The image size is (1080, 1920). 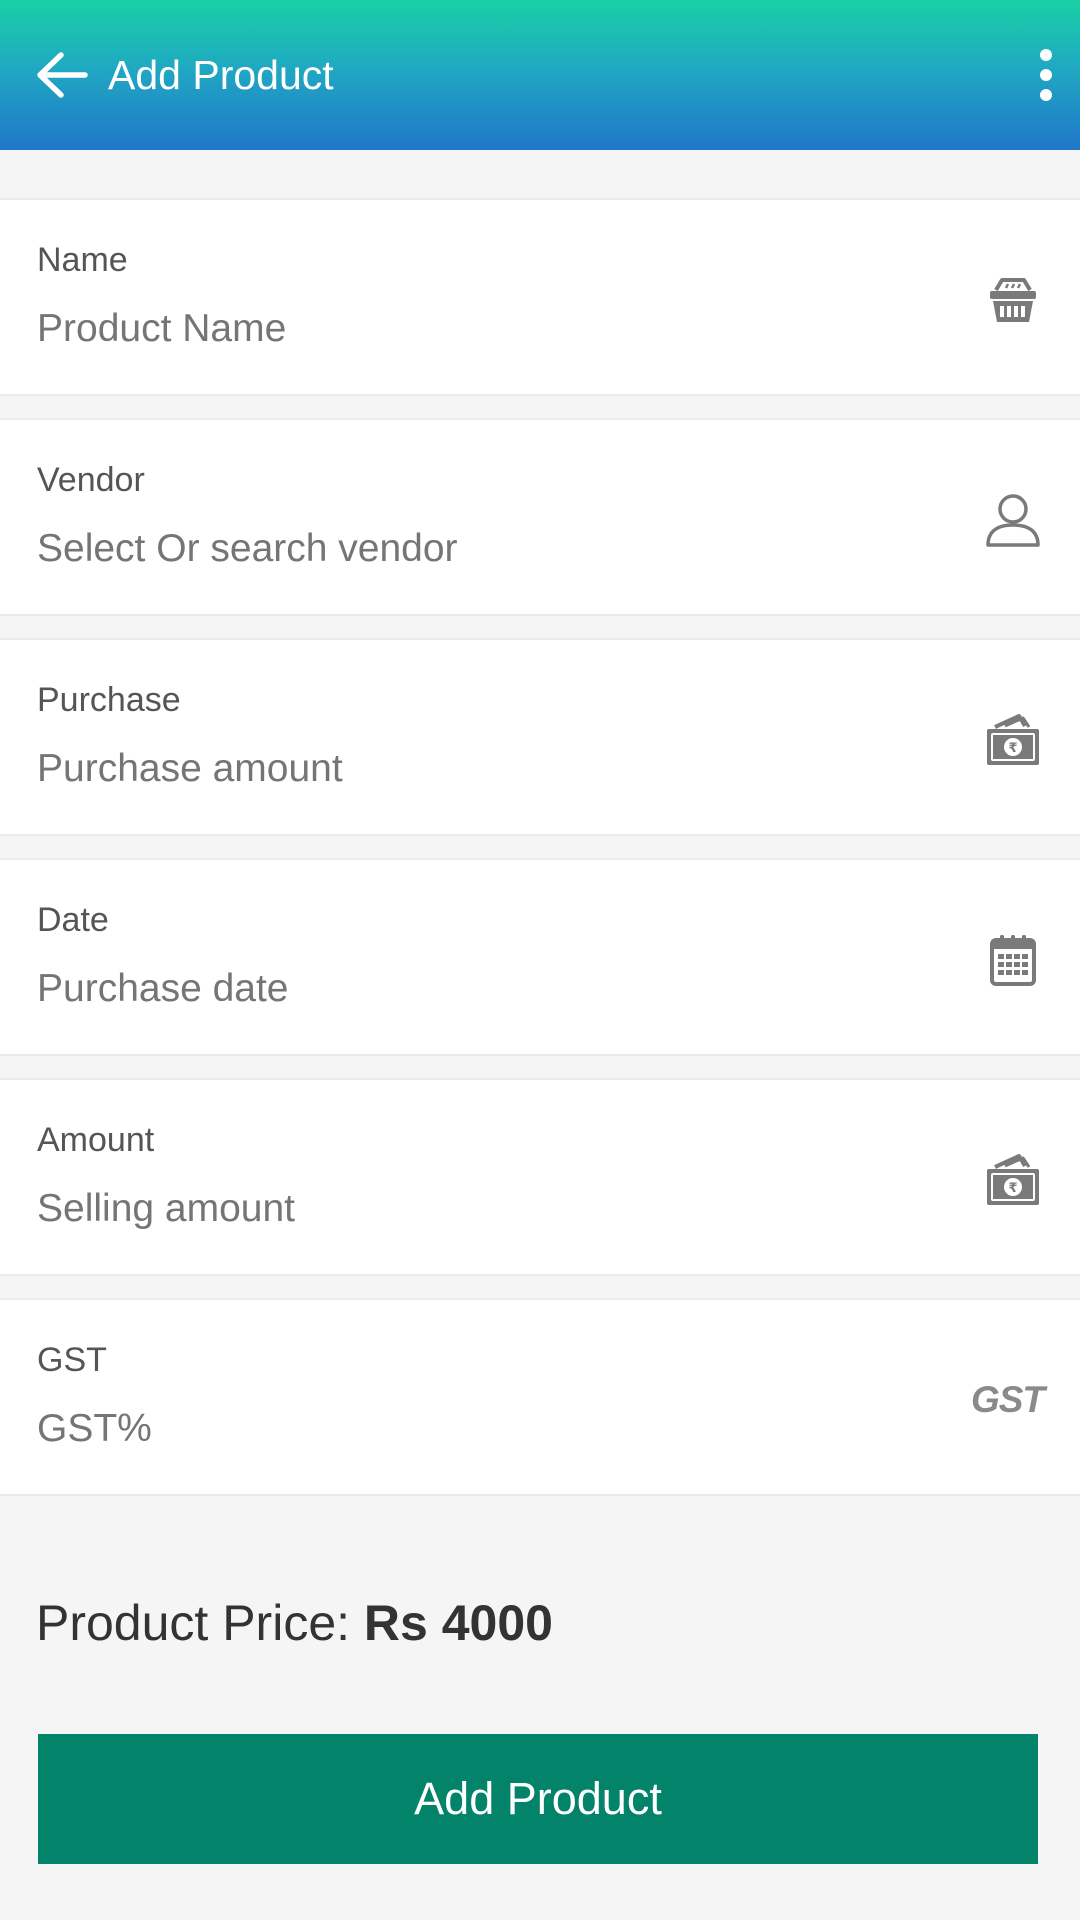 What do you see at coordinates (1013, 520) in the screenshot?
I see `person-icon` at bounding box center [1013, 520].